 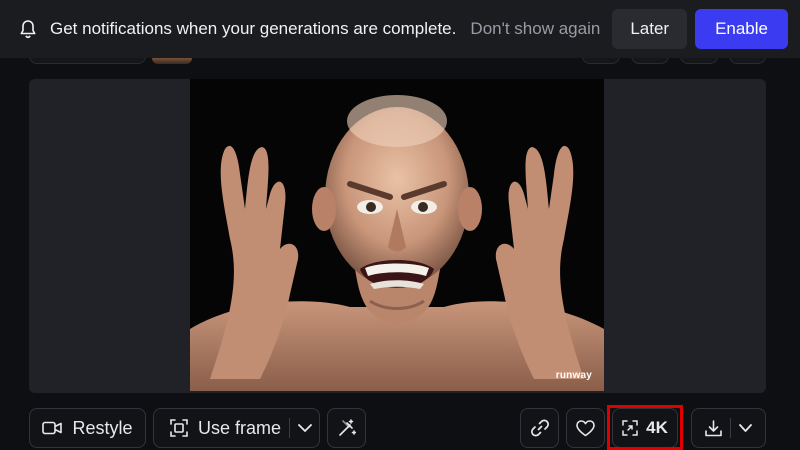 I want to click on enable-button: Enable, so click(x=741, y=29).